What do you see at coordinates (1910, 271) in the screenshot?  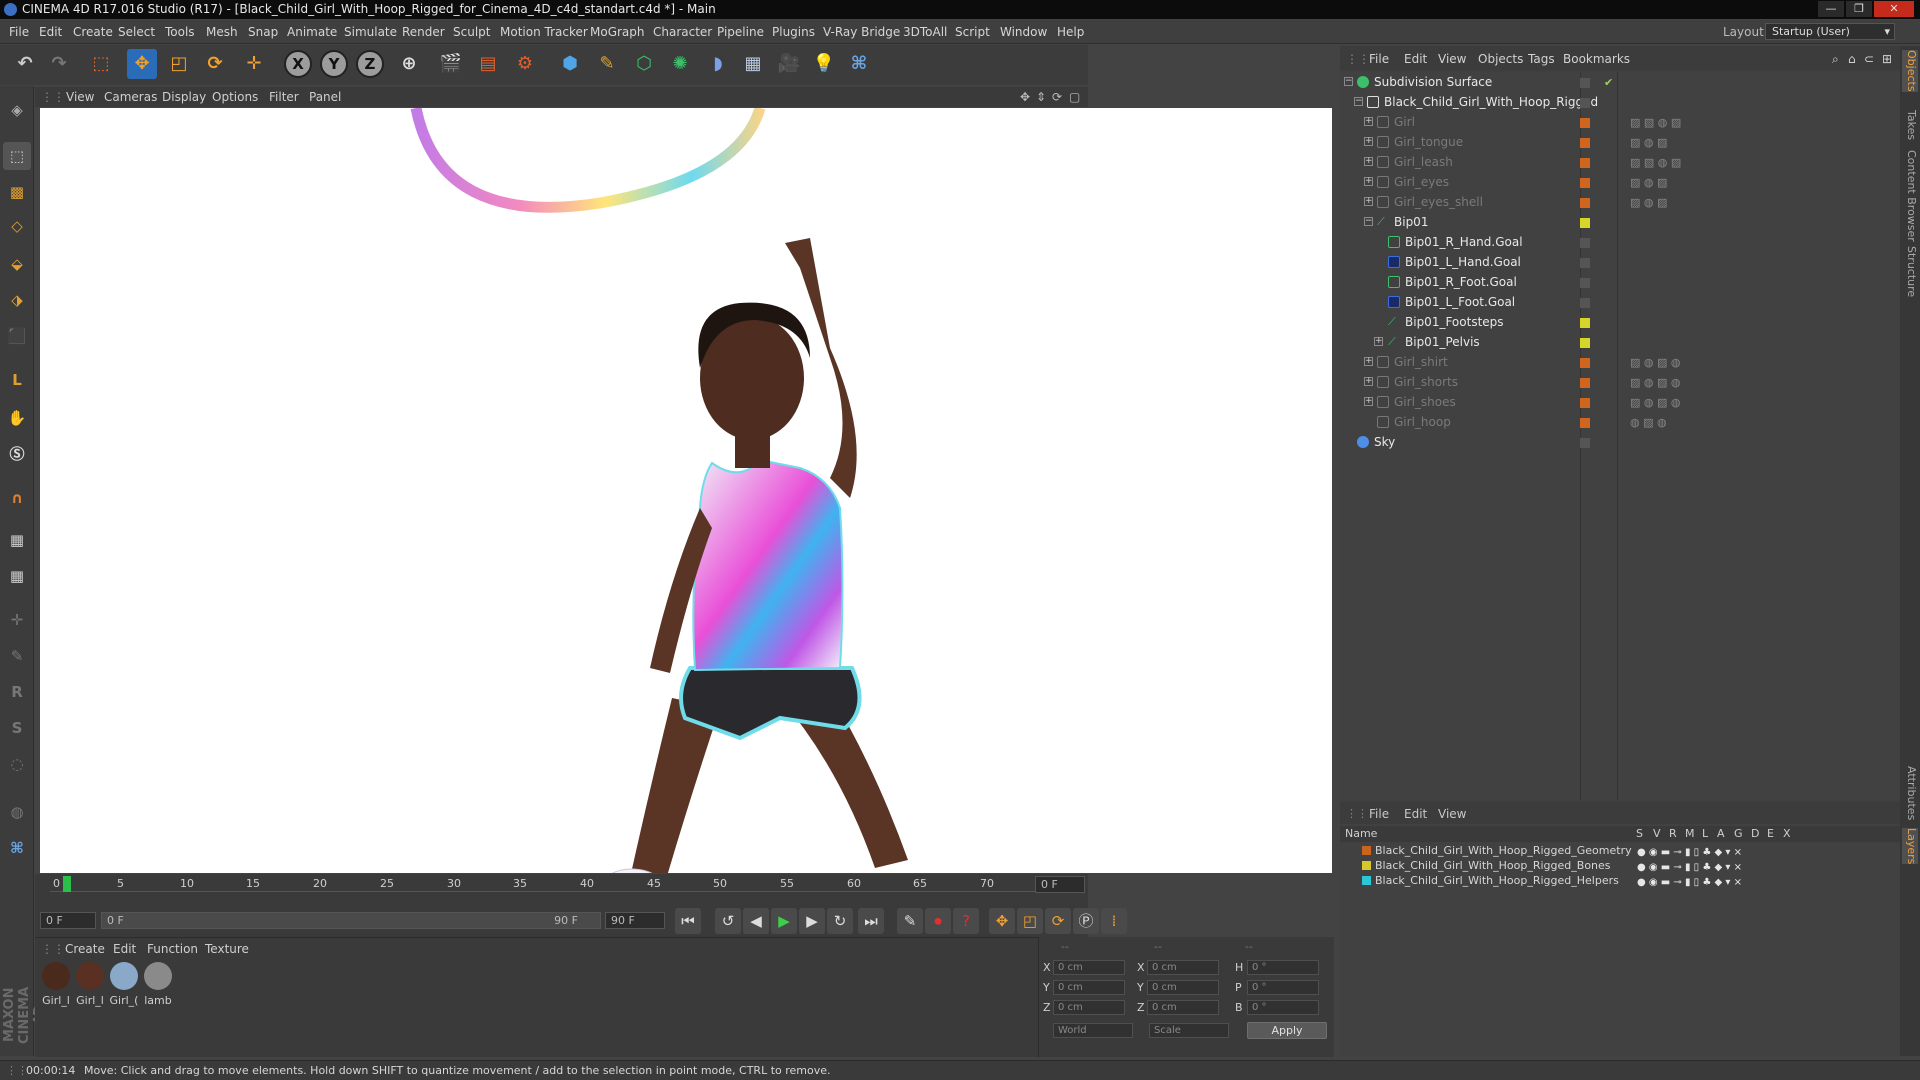 I see `tab-structure: Structure` at bounding box center [1910, 271].